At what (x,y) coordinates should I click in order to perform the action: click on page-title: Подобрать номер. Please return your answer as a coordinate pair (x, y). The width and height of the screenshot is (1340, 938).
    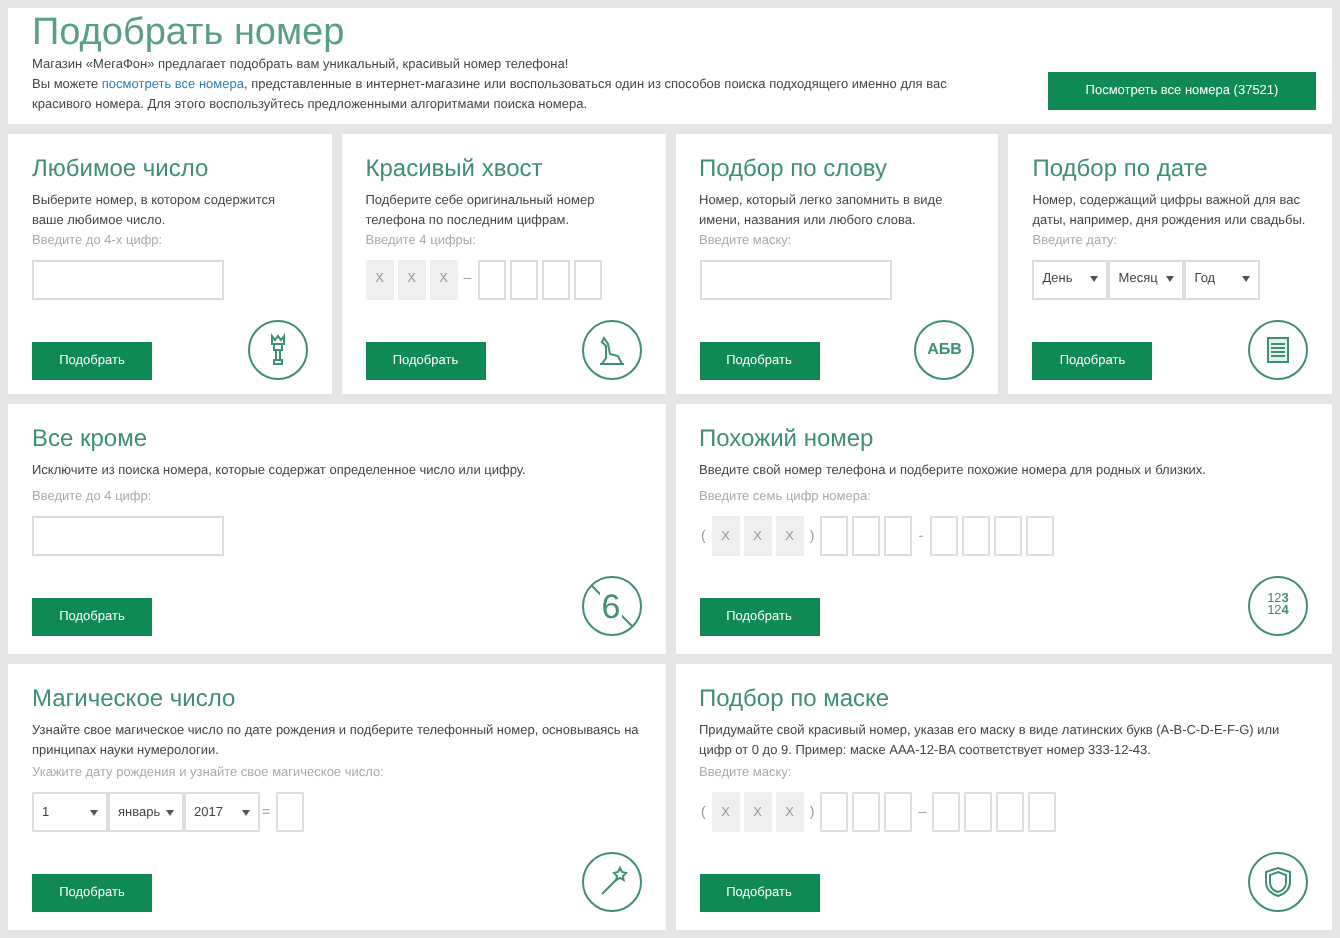
    Looking at the image, I should click on (189, 32).